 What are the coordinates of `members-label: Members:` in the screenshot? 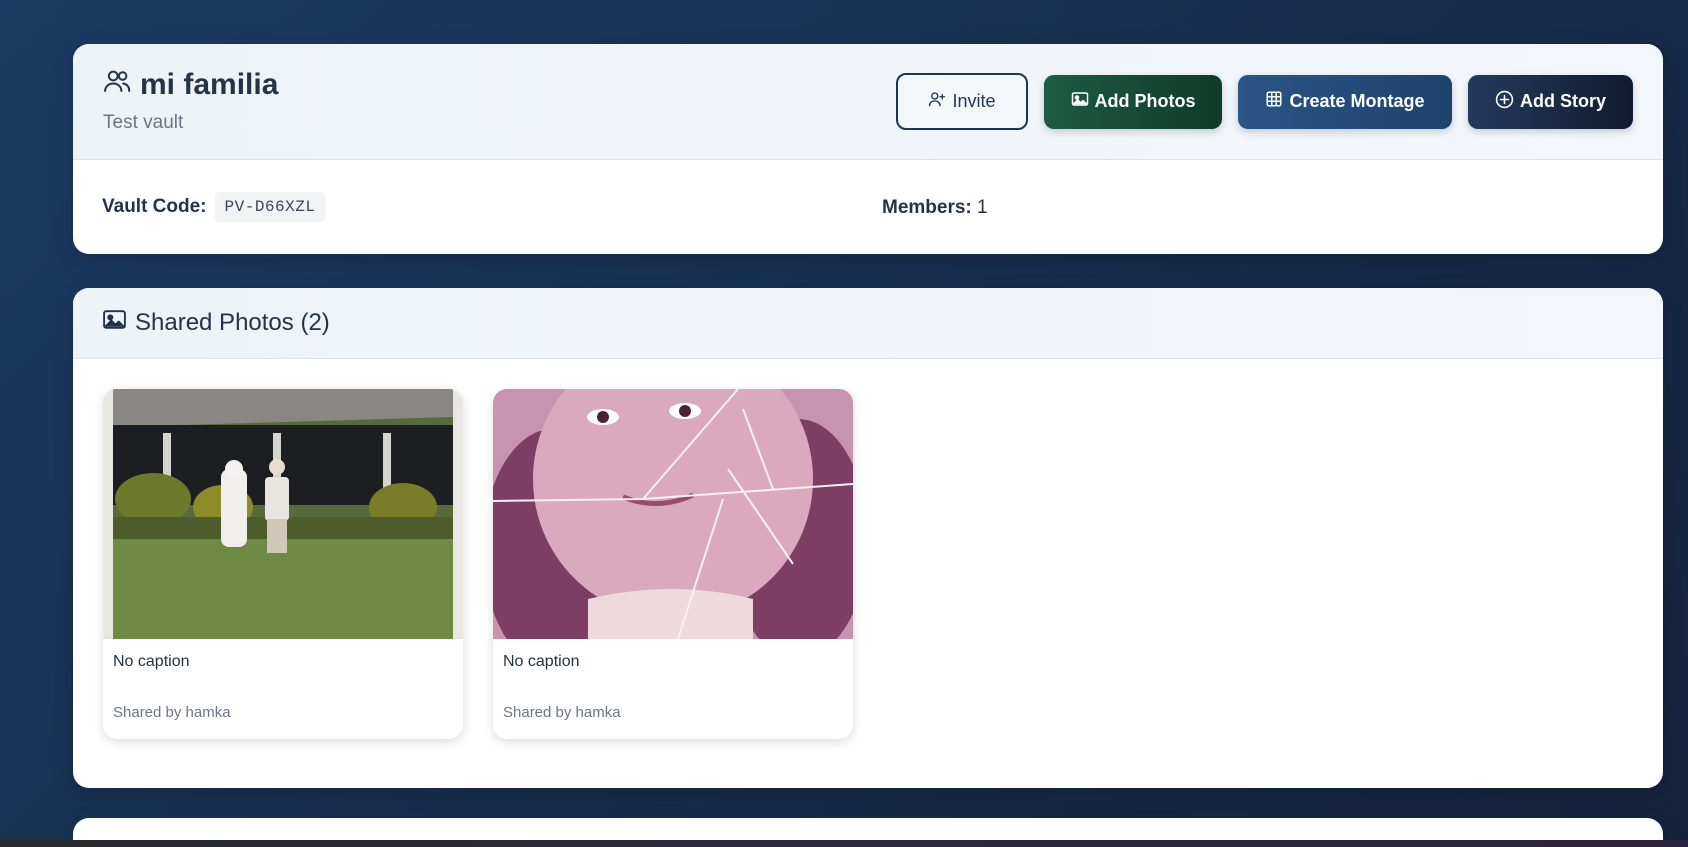 It's located at (927, 207).